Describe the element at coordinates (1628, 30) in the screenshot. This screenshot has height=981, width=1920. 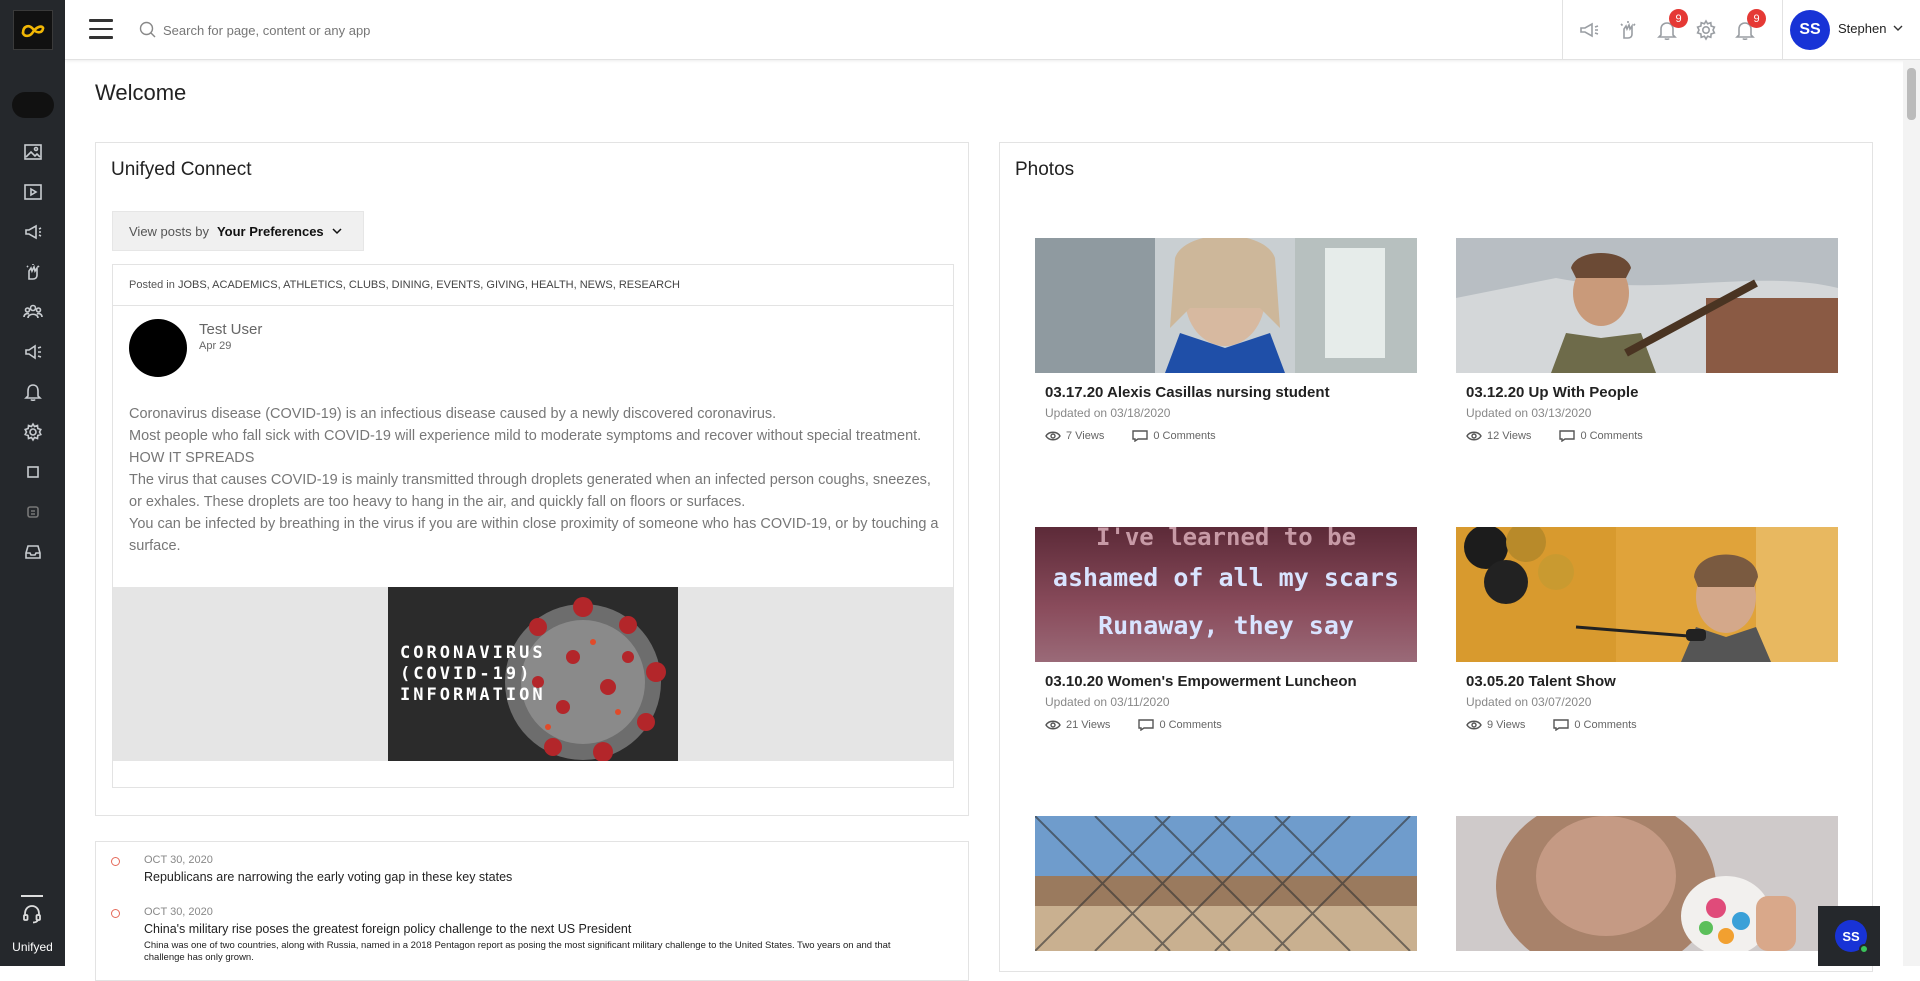
I see `hand-wave-icon` at that location.